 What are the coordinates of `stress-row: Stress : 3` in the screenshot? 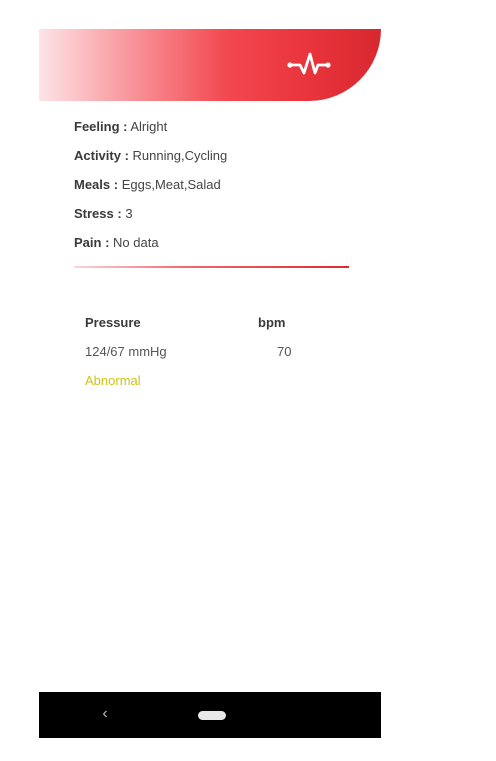 It's located at (214, 219).